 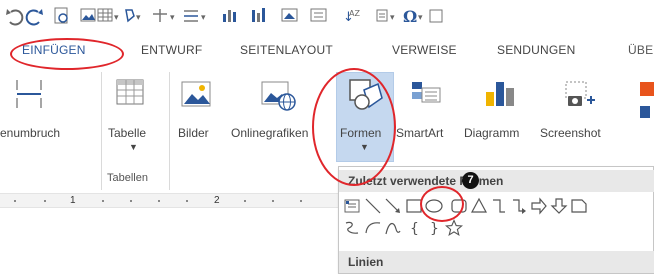 What do you see at coordinates (428, 115) in the screenshot?
I see `smartart-button: SmartArt` at bounding box center [428, 115].